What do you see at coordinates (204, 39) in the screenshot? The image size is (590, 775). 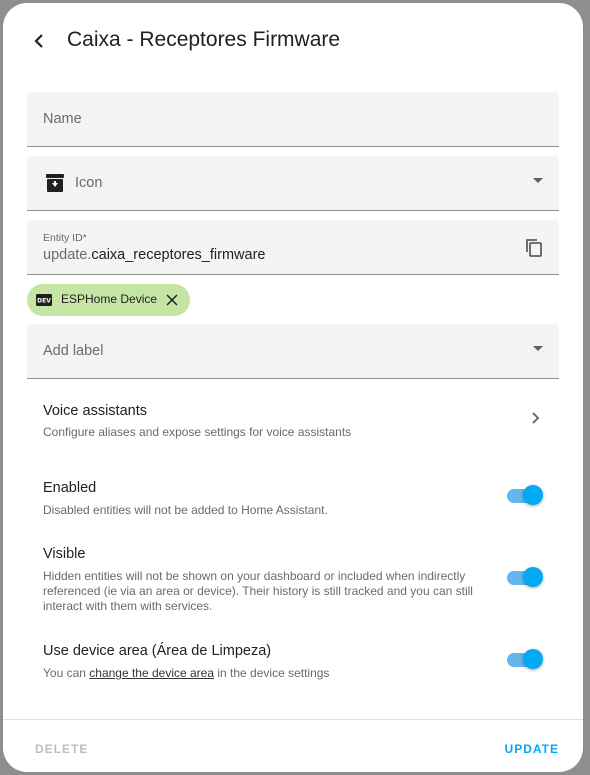 I see `dialog-title: Caixa - Receptores Firmware` at bounding box center [204, 39].